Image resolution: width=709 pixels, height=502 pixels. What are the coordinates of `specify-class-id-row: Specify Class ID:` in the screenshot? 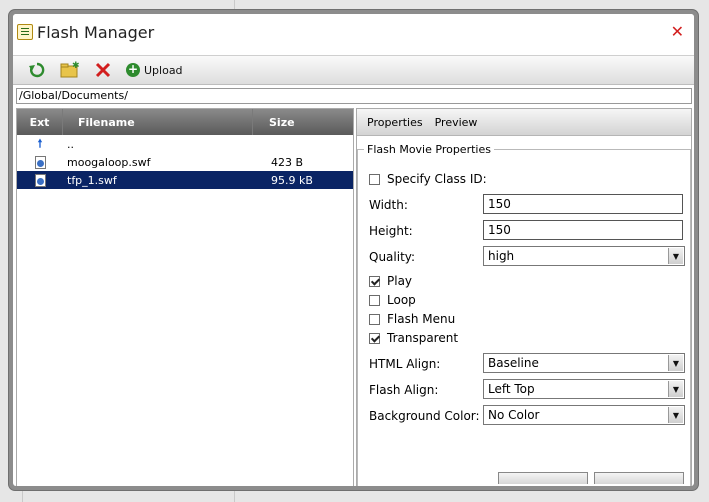 It's located at (428, 179).